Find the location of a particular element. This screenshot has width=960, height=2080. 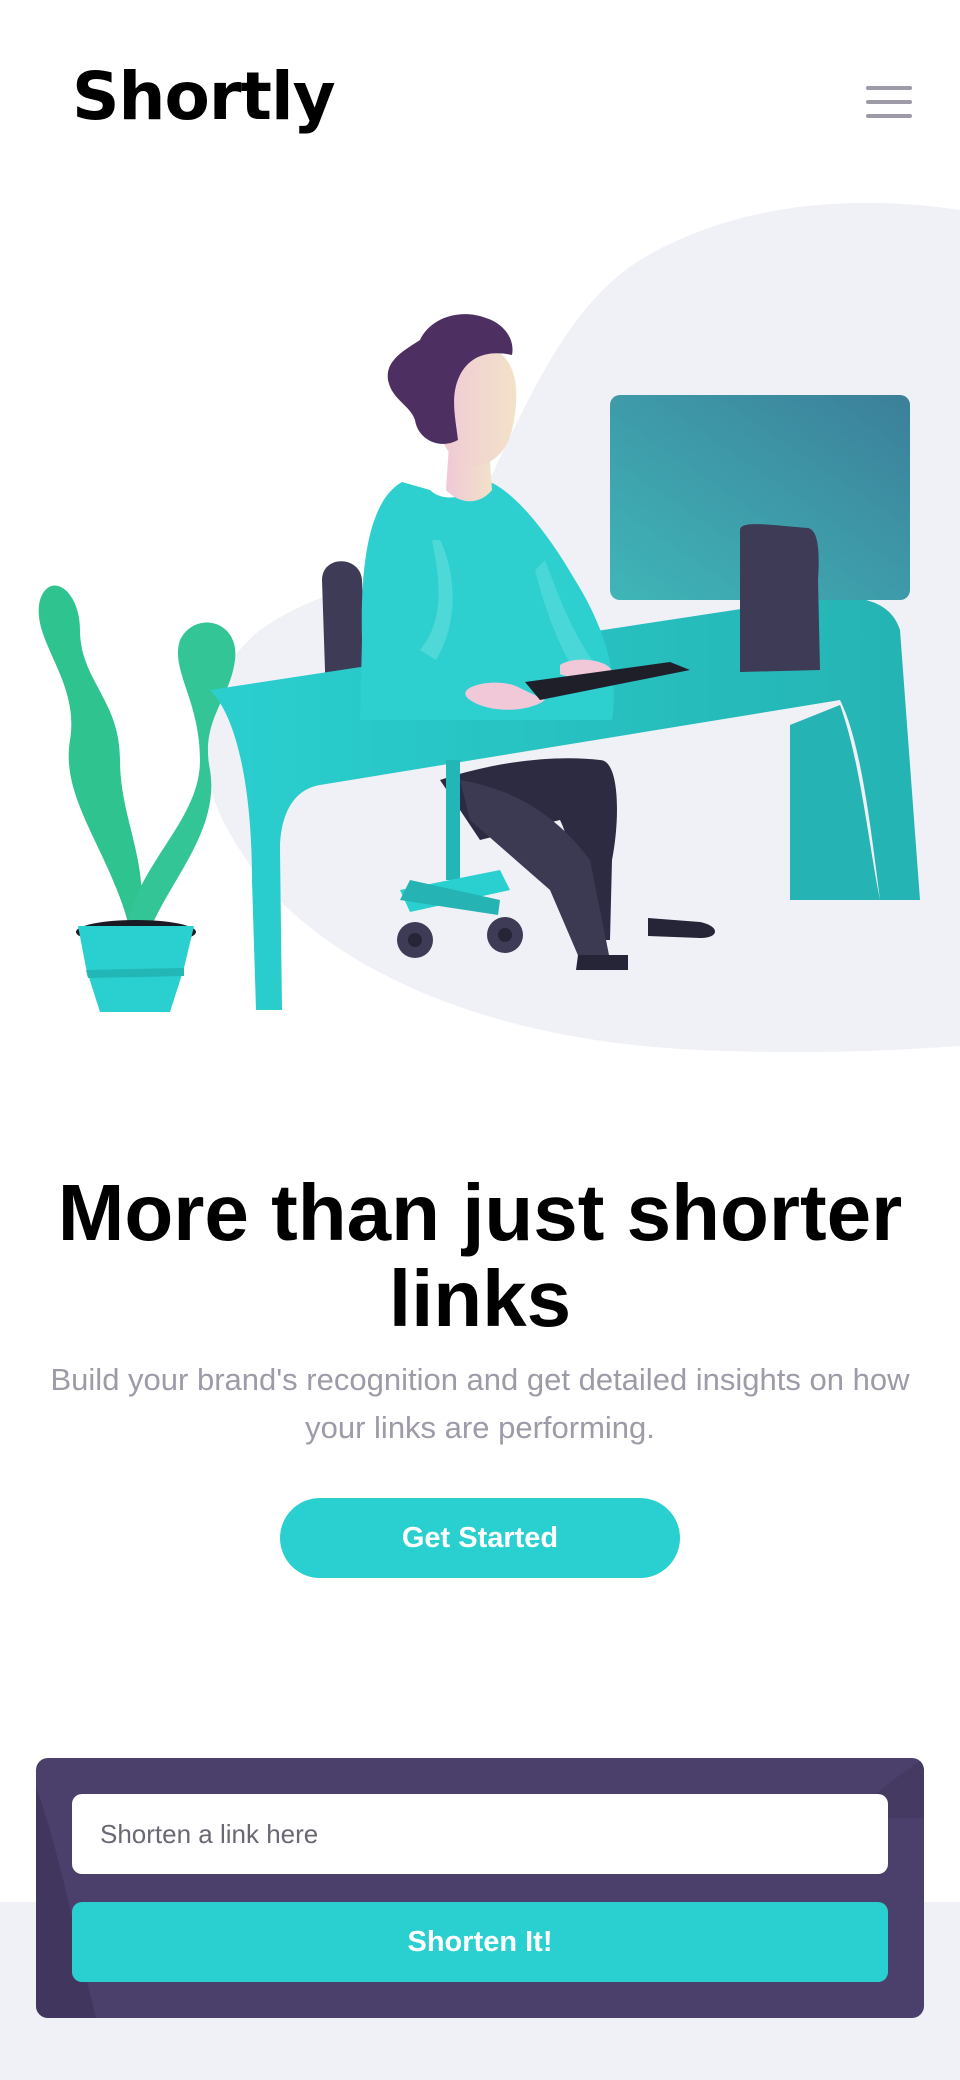

hero-headline: More than just shorter links is located at coordinates (480, 1255).